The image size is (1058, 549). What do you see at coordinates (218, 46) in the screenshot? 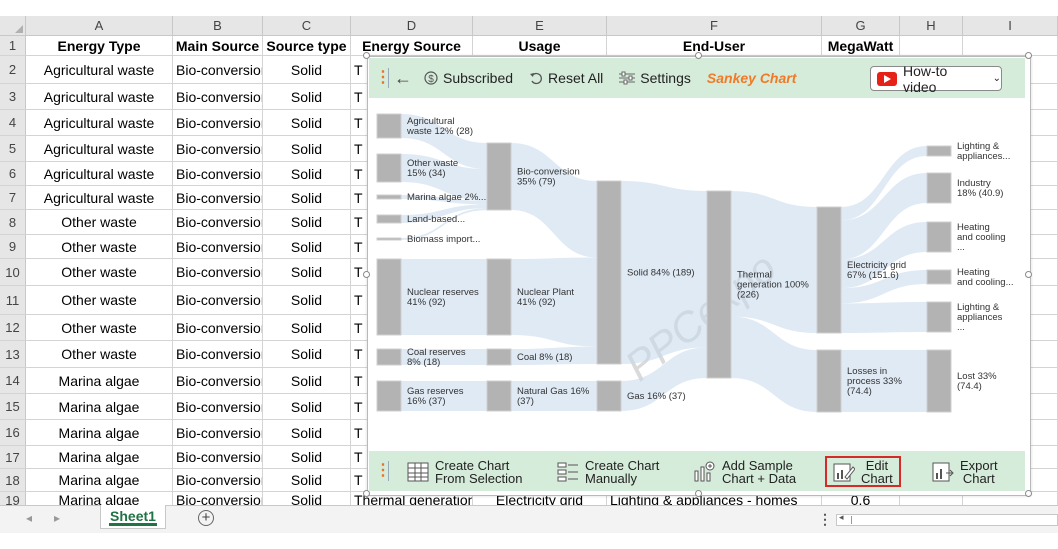
I see `header-cell-b: Main Source` at bounding box center [218, 46].